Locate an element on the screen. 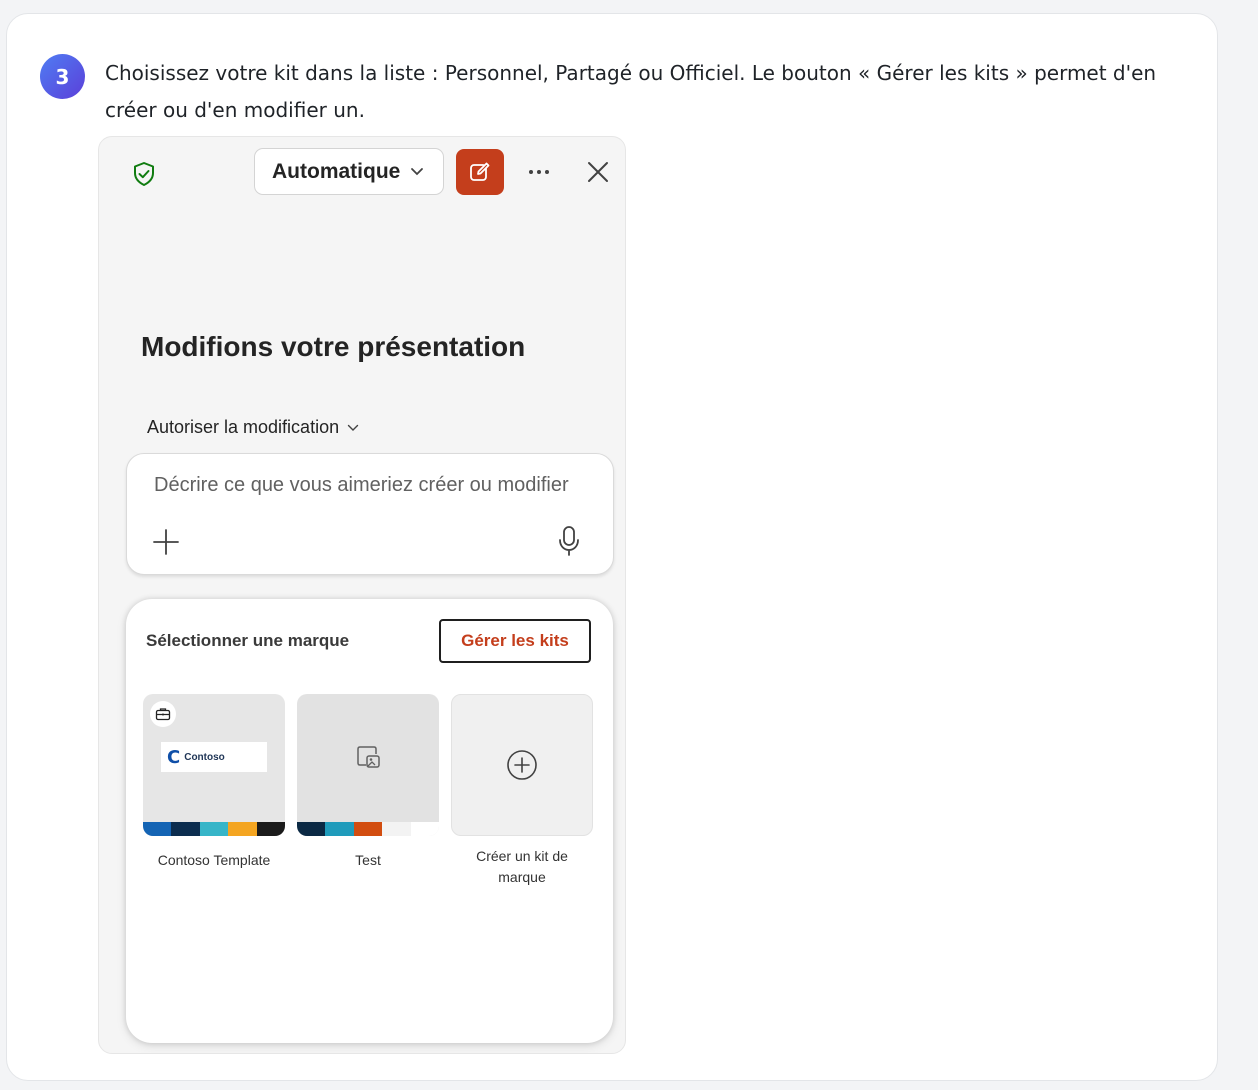  official-kit-badge is located at coordinates (163, 714).